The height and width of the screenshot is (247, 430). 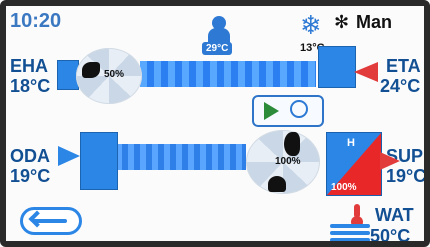 What do you see at coordinates (69, 156) in the screenshot?
I see `oda-arrow` at bounding box center [69, 156].